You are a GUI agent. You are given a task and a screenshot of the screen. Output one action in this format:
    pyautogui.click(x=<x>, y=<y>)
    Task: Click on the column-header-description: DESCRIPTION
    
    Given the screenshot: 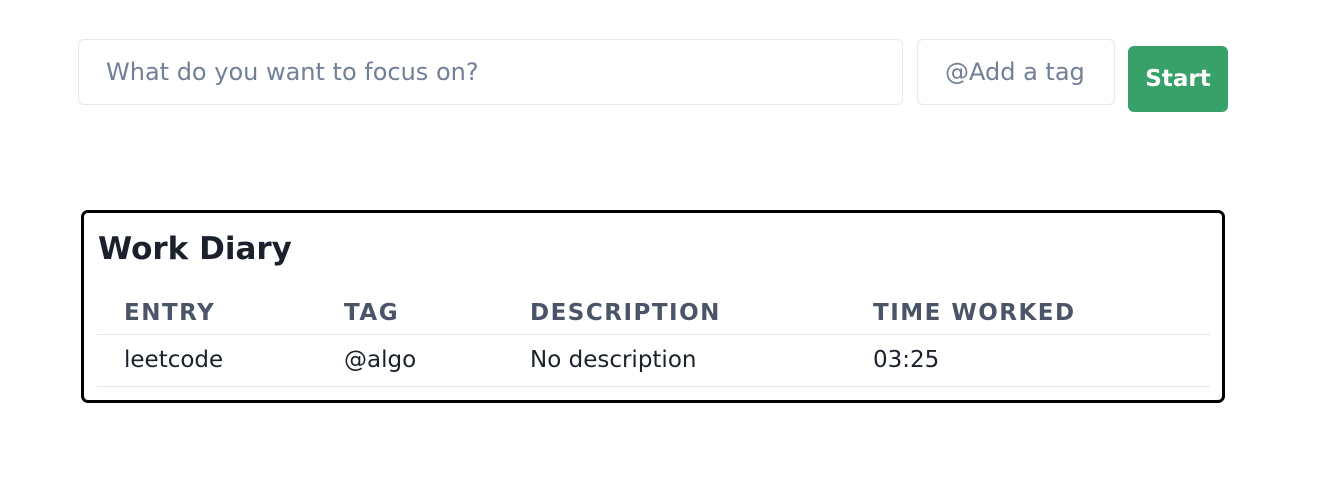 What is the action you would take?
    pyautogui.click(x=674, y=314)
    